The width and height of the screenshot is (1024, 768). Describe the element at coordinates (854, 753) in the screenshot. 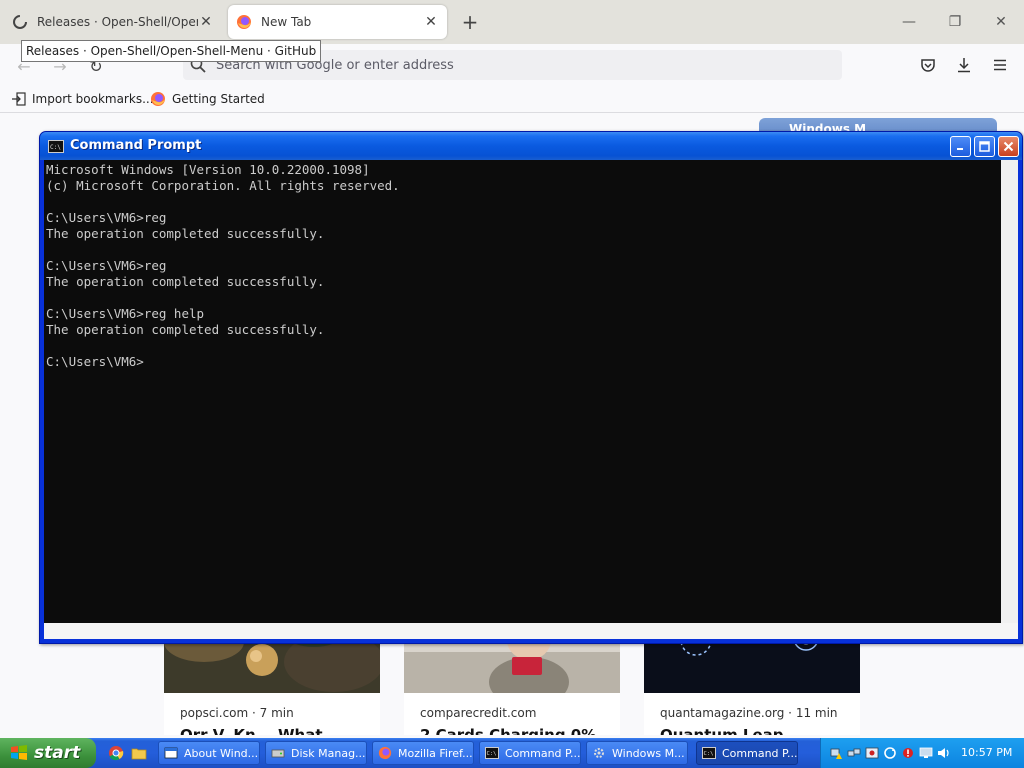

I see `network-icon` at that location.